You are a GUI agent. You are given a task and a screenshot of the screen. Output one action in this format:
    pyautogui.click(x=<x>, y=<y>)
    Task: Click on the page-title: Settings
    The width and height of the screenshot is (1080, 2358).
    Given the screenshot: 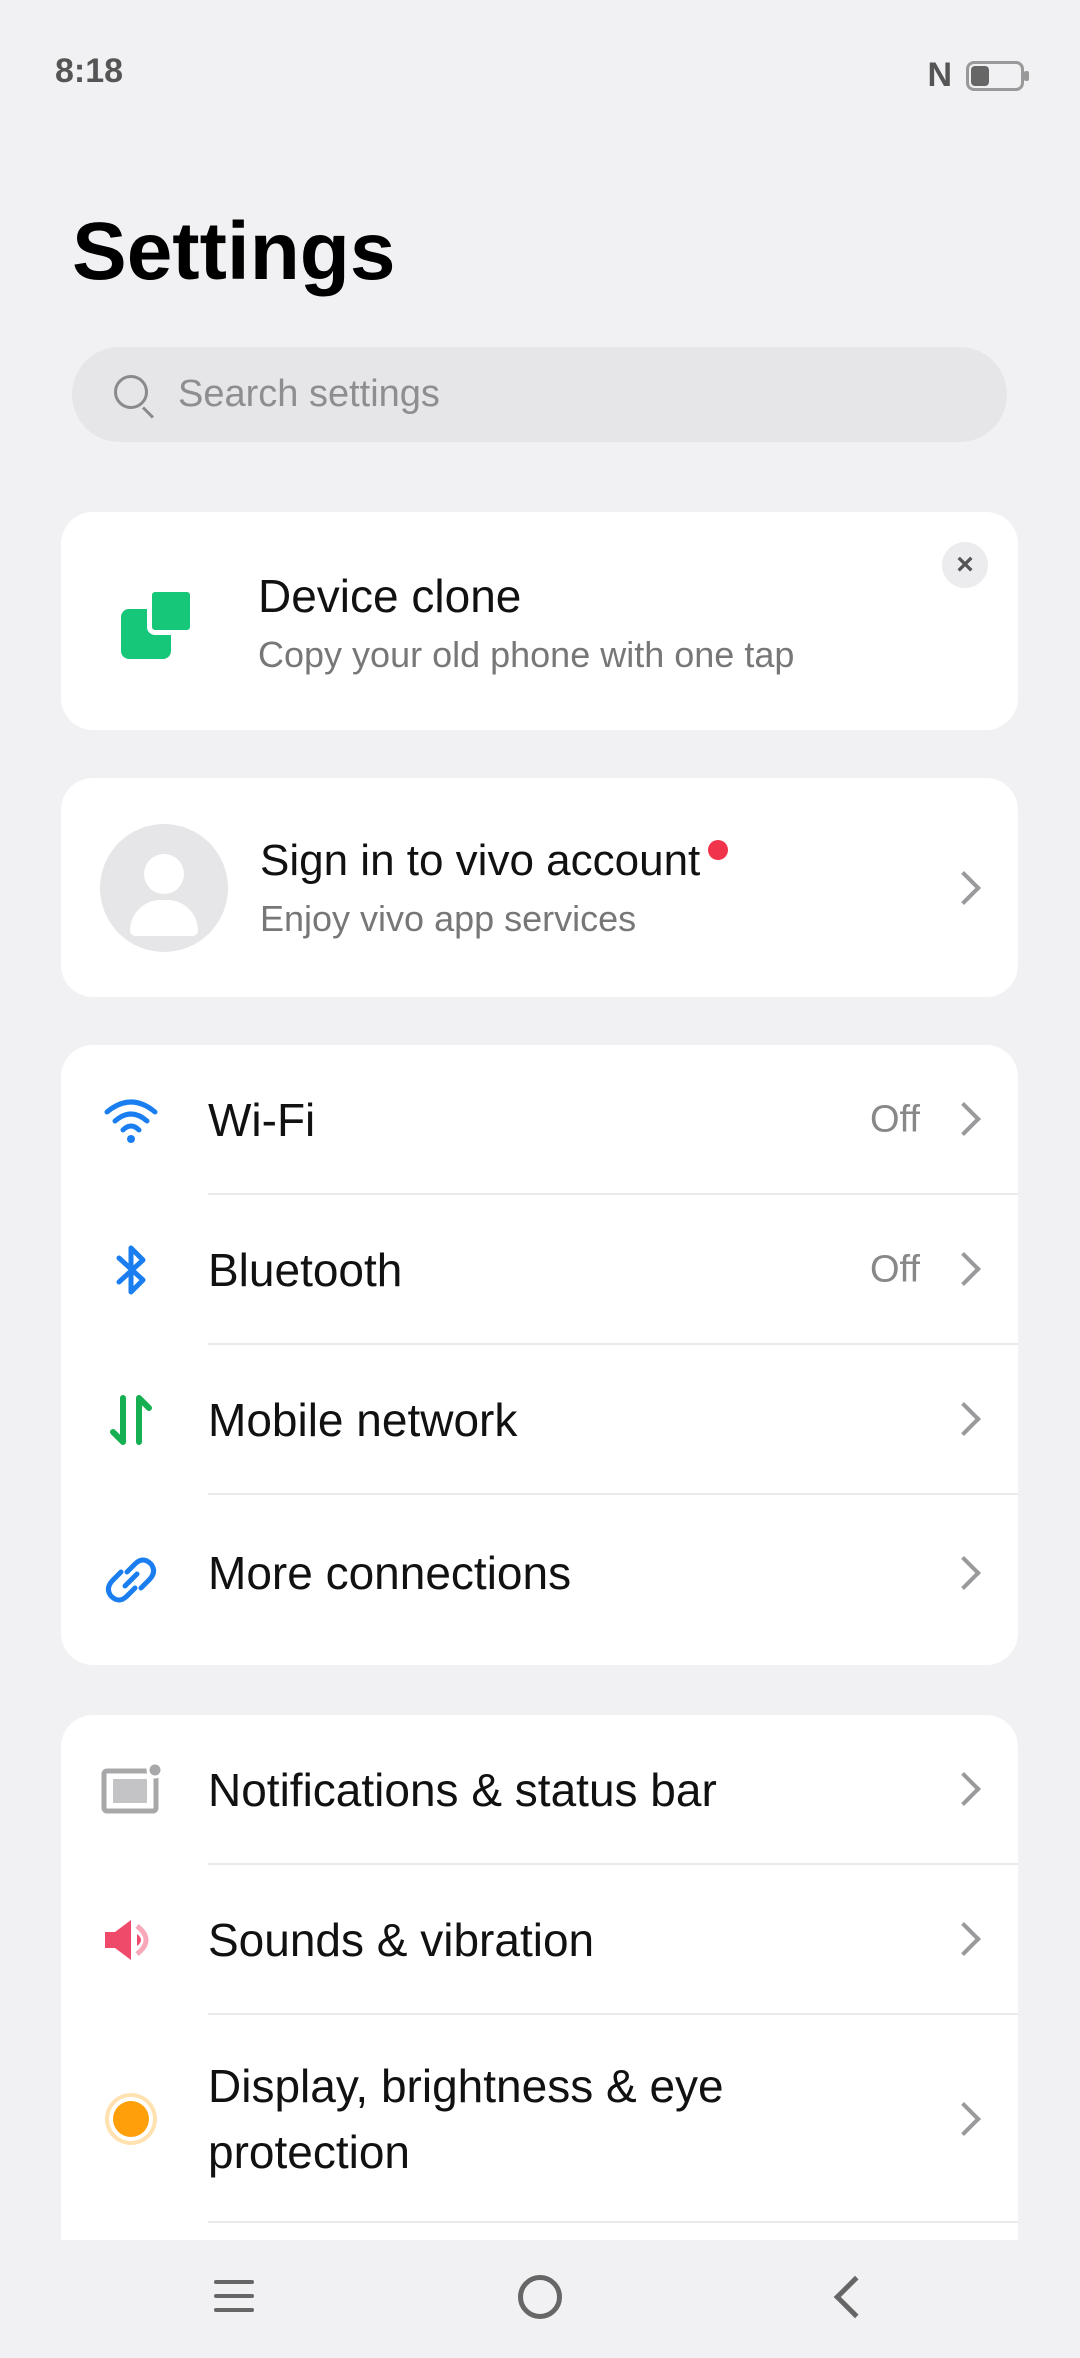 What is the action you would take?
    pyautogui.click(x=234, y=251)
    